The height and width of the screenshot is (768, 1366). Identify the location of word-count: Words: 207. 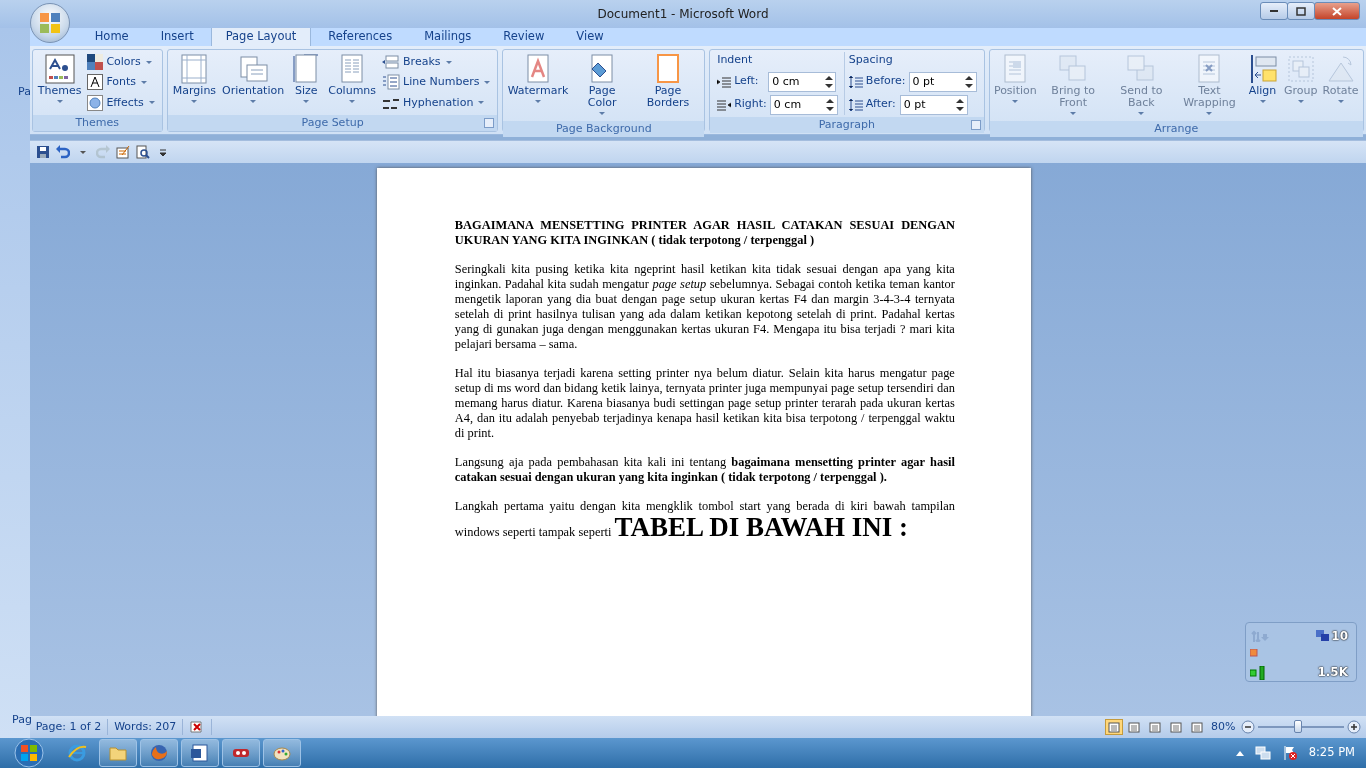
(146, 727).